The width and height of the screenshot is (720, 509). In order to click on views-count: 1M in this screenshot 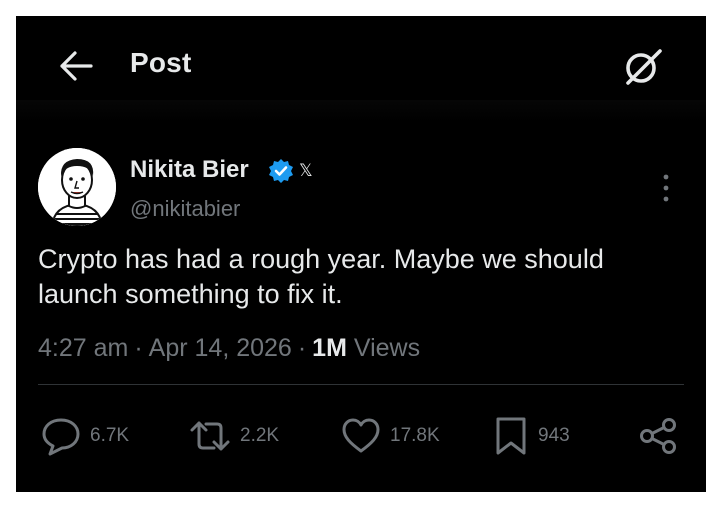, I will do `click(329, 348)`.